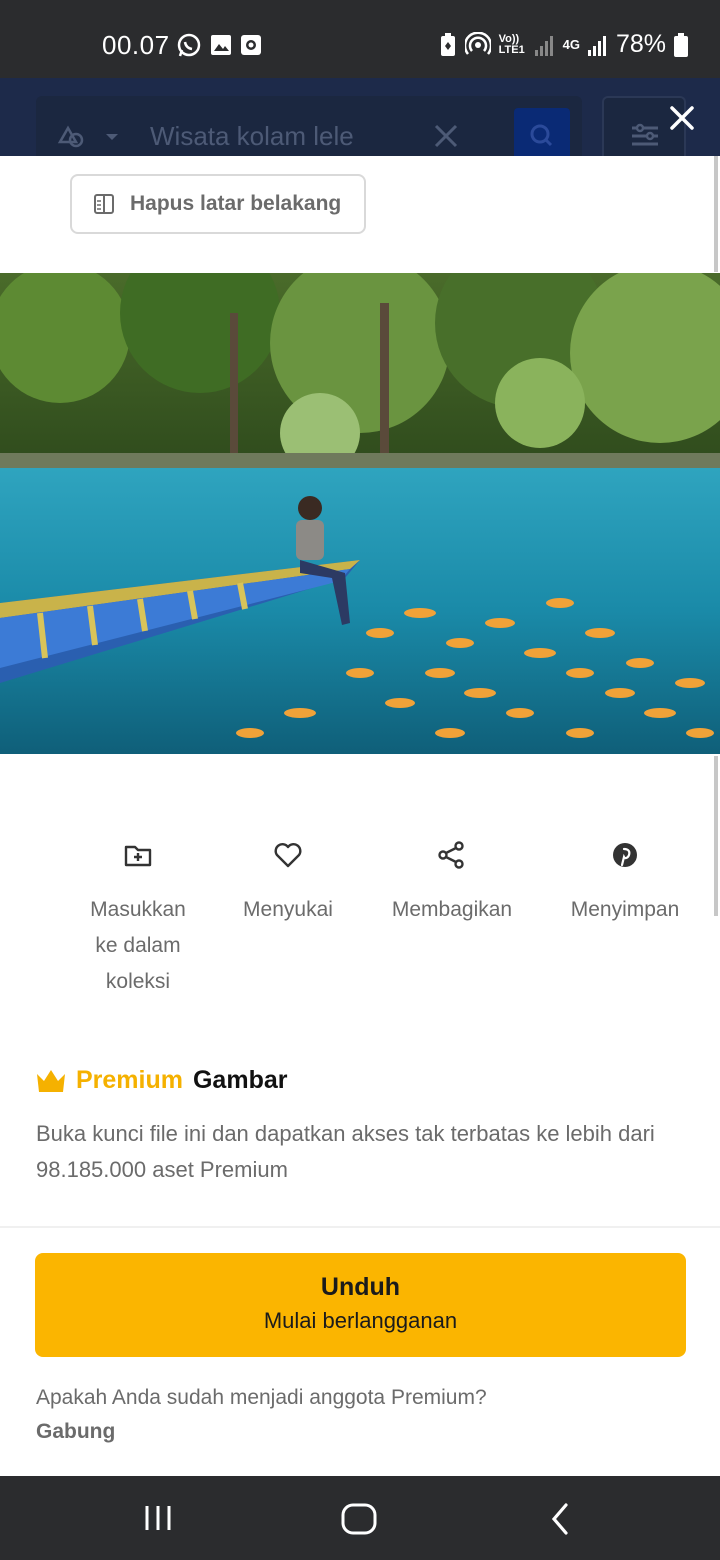  I want to click on join-link: Gabung, so click(75, 1432).